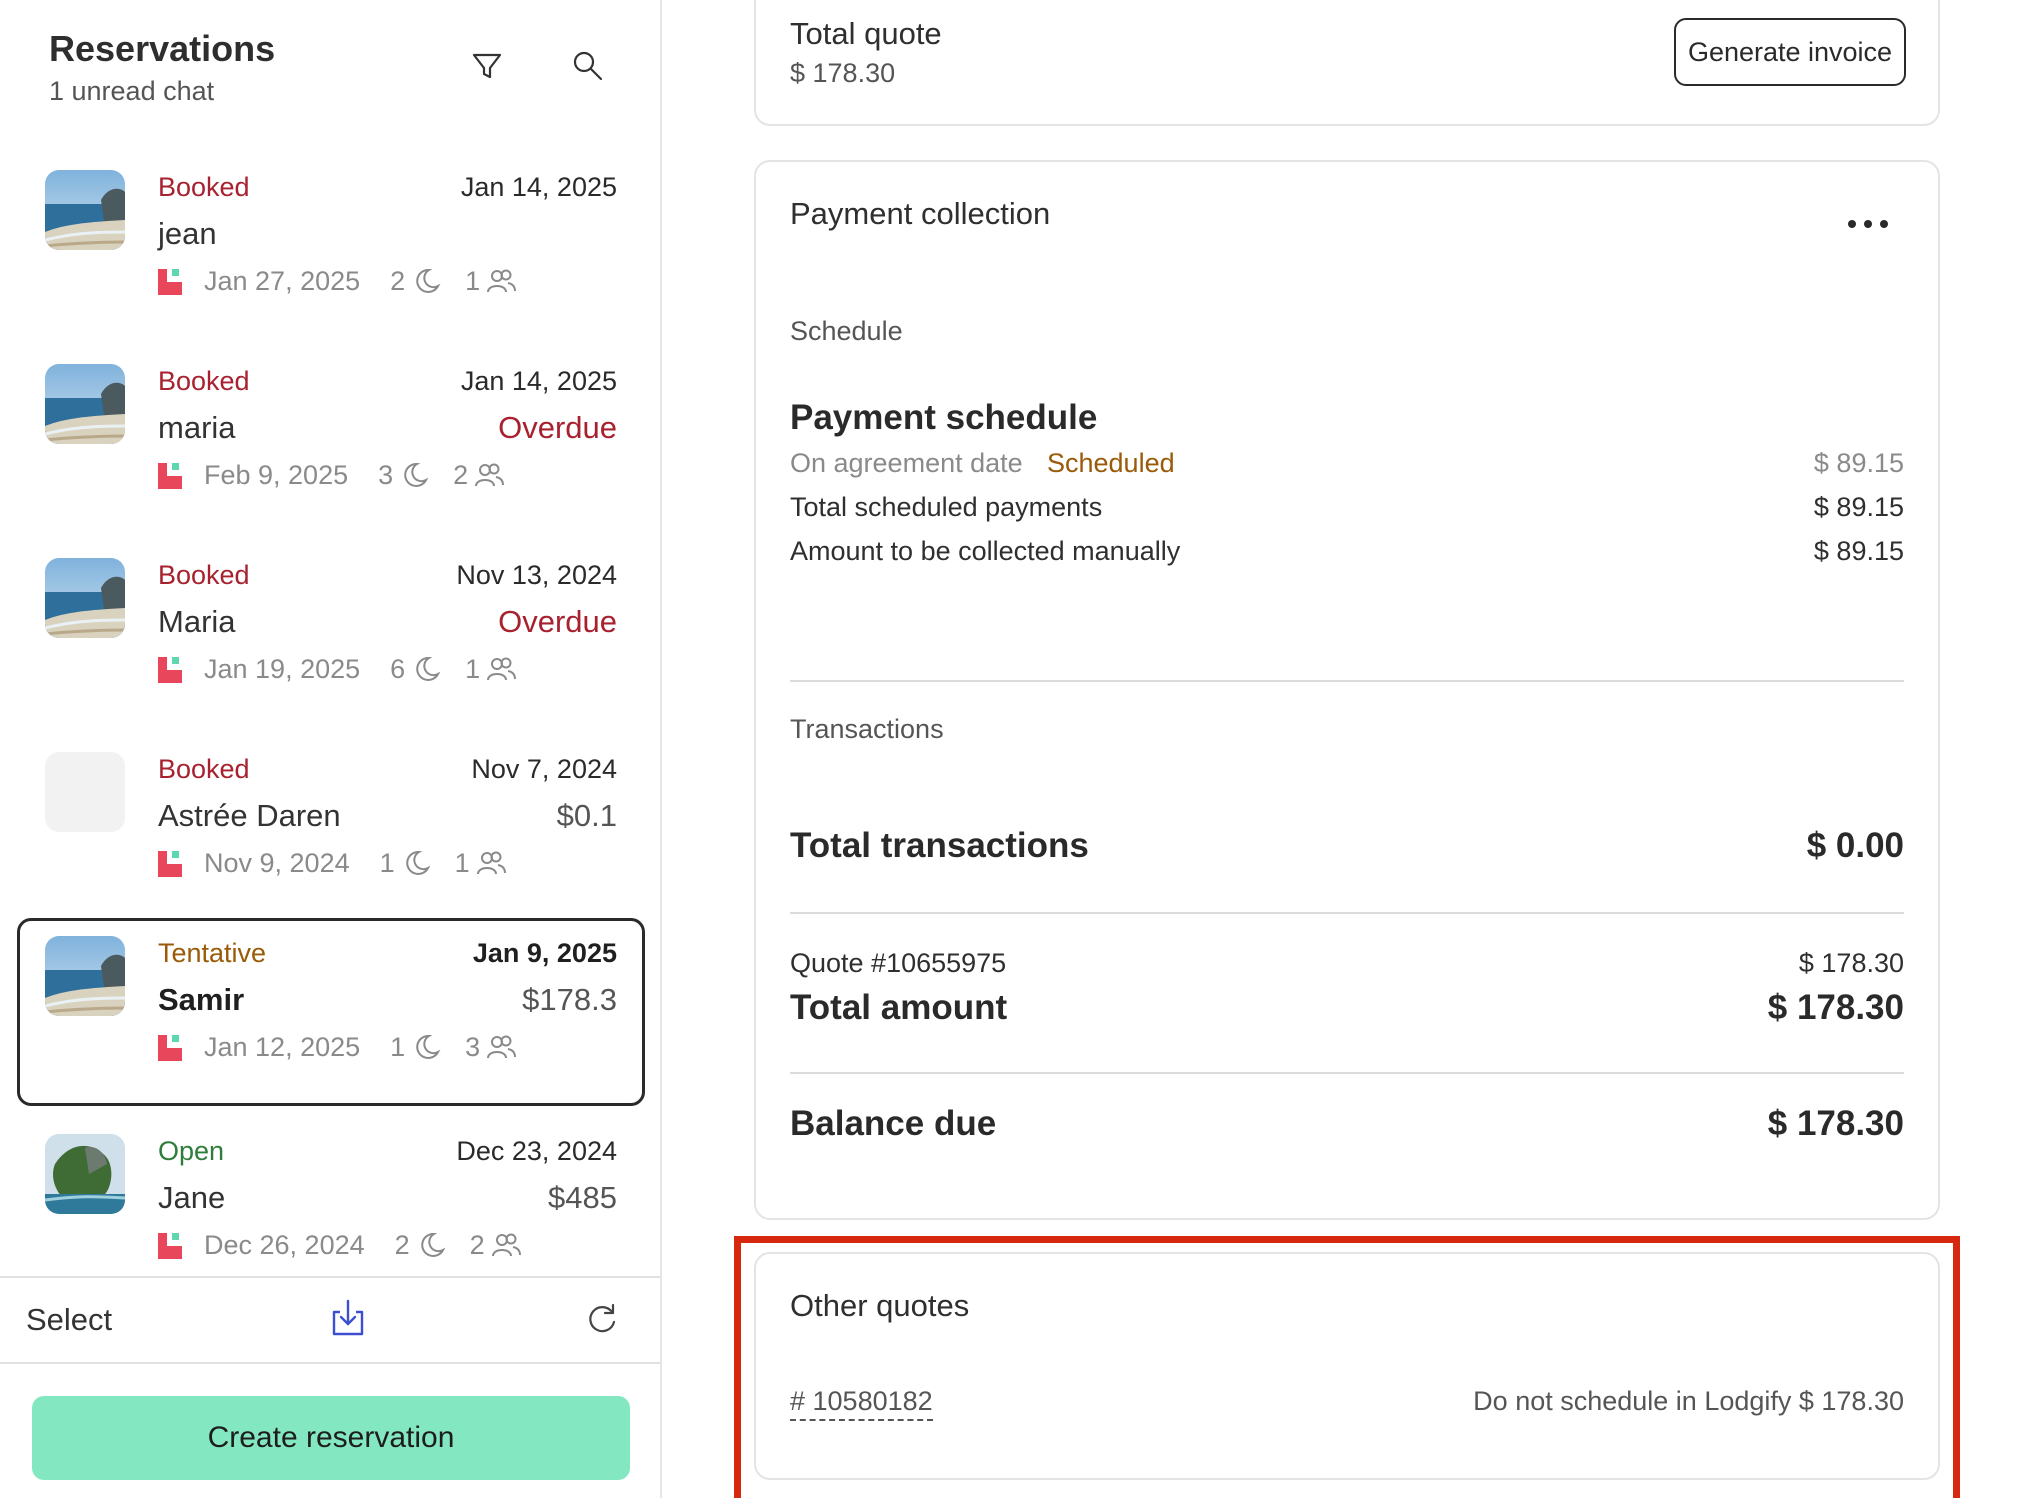 The width and height of the screenshot is (2018, 1498). What do you see at coordinates (201, 999) in the screenshot?
I see `guest-name: Samir` at bounding box center [201, 999].